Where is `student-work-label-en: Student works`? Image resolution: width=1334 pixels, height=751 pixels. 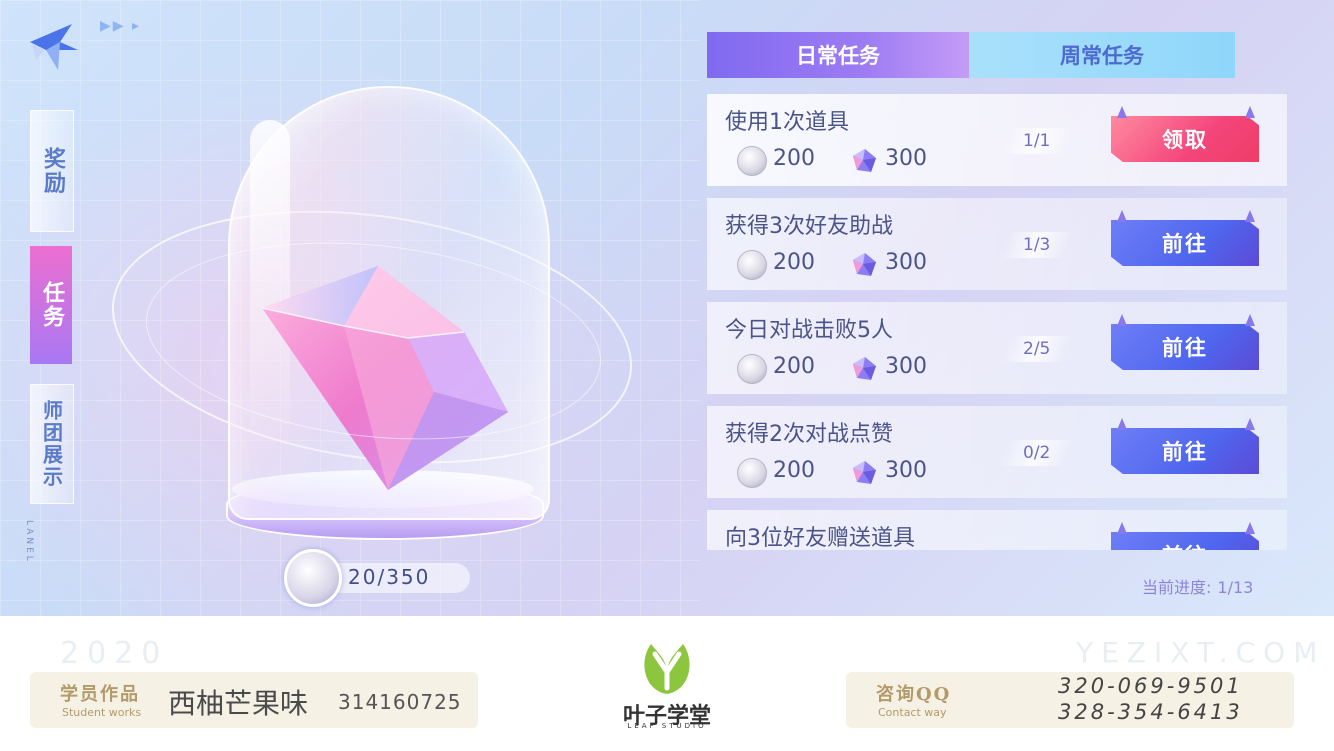 student-work-label-en: Student works is located at coordinates (102, 712).